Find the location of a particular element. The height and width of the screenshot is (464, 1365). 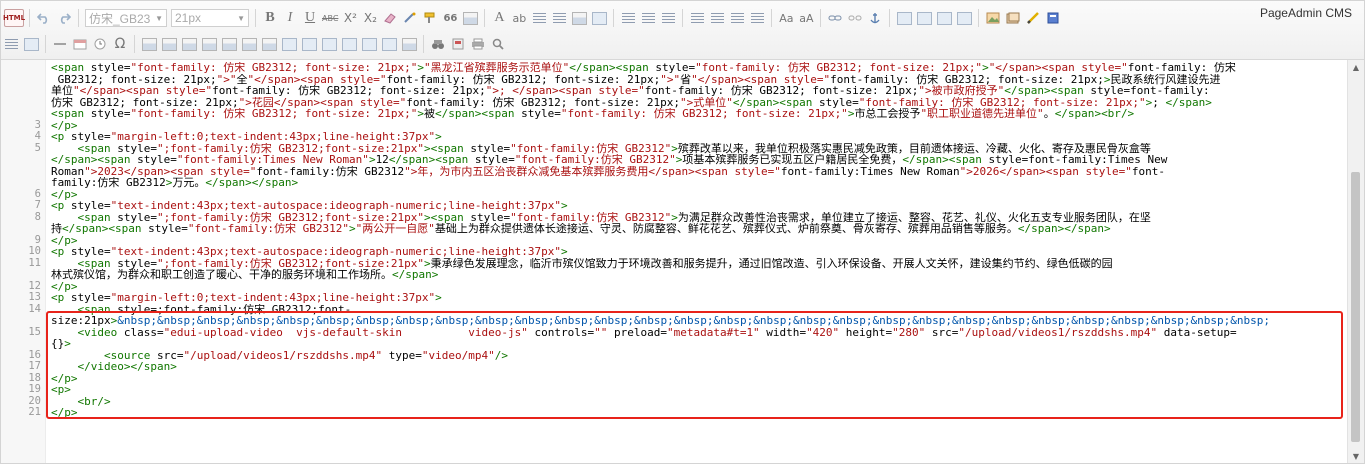

merge-down-icon is located at coordinates (329, 44).